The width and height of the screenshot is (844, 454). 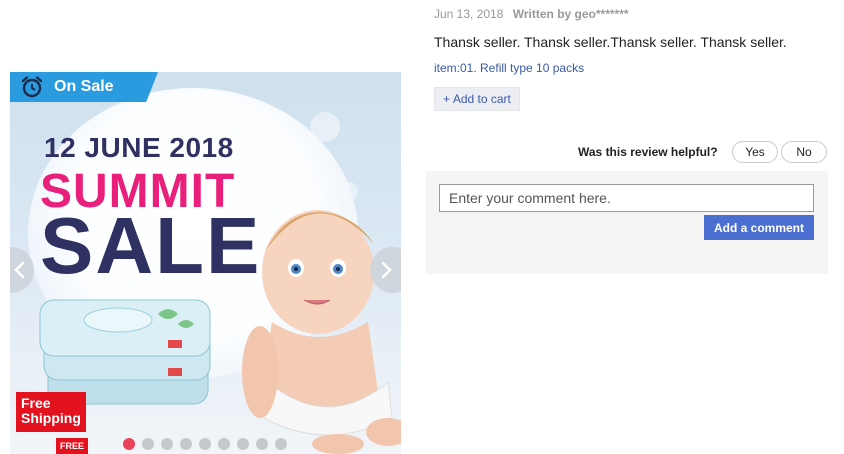 I want to click on baby-image, so click(x=321, y=332).